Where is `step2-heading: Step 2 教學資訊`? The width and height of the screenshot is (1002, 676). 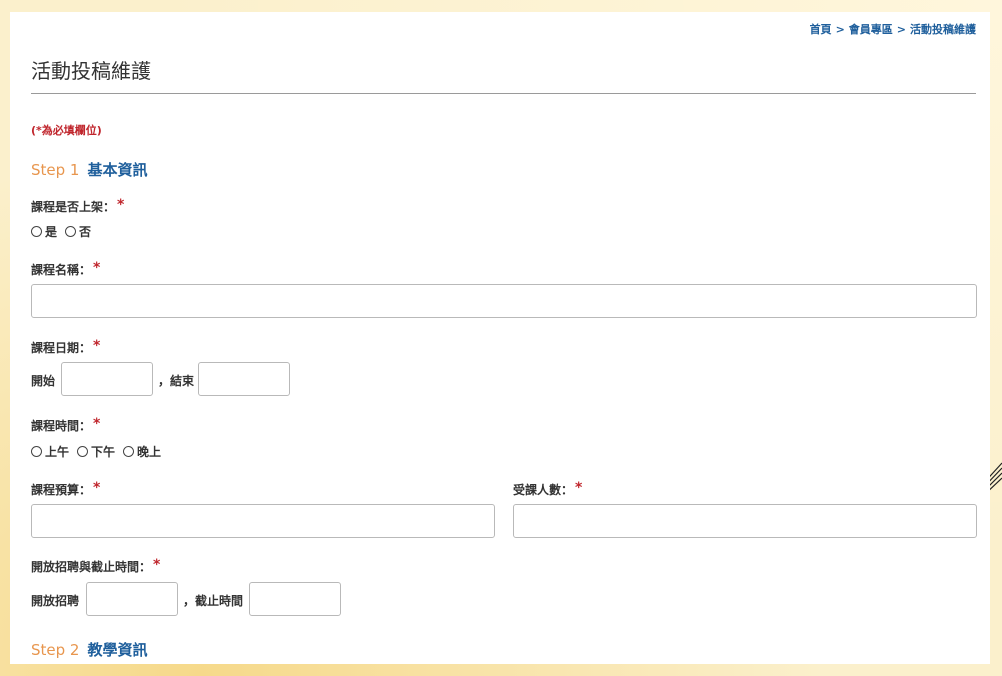
step2-heading: Step 2 教學資訊 is located at coordinates (89, 649).